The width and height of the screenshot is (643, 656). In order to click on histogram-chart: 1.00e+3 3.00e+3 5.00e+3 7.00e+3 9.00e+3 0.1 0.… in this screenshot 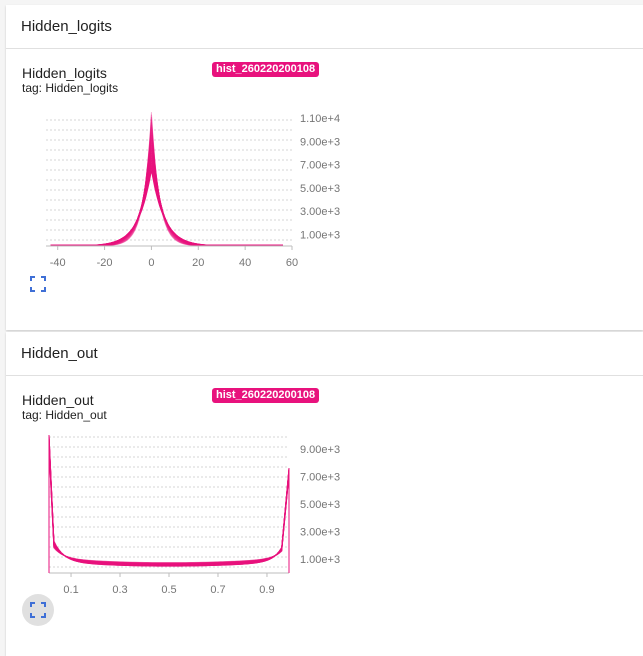, I will do `click(194, 515)`.